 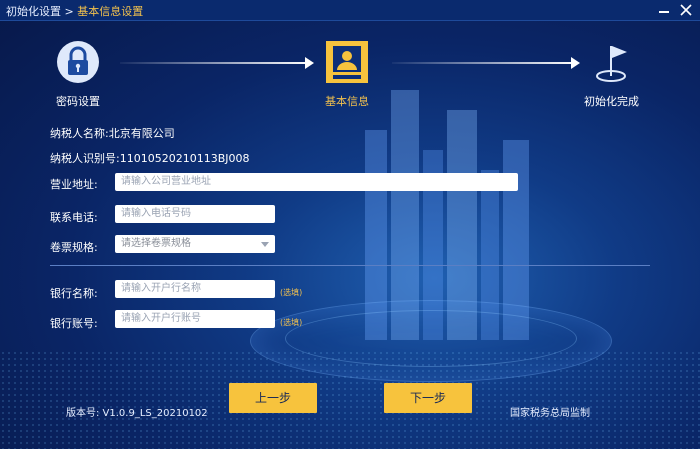 What do you see at coordinates (74, 247) in the screenshot?
I see `spec-label: 卷票规格:` at bounding box center [74, 247].